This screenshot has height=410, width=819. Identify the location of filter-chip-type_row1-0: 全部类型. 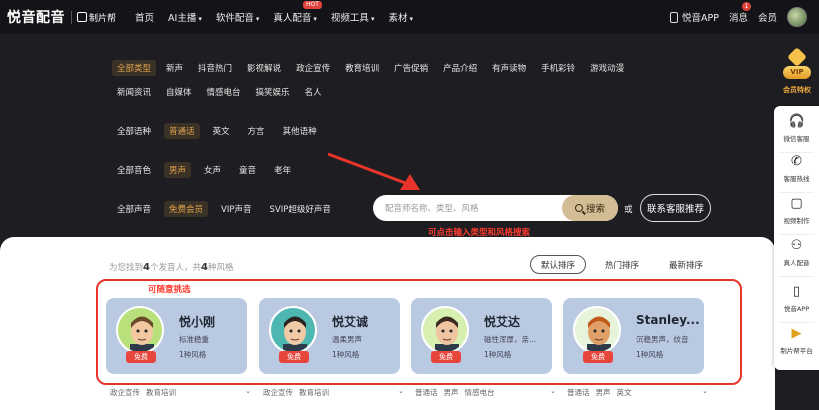
(134, 68).